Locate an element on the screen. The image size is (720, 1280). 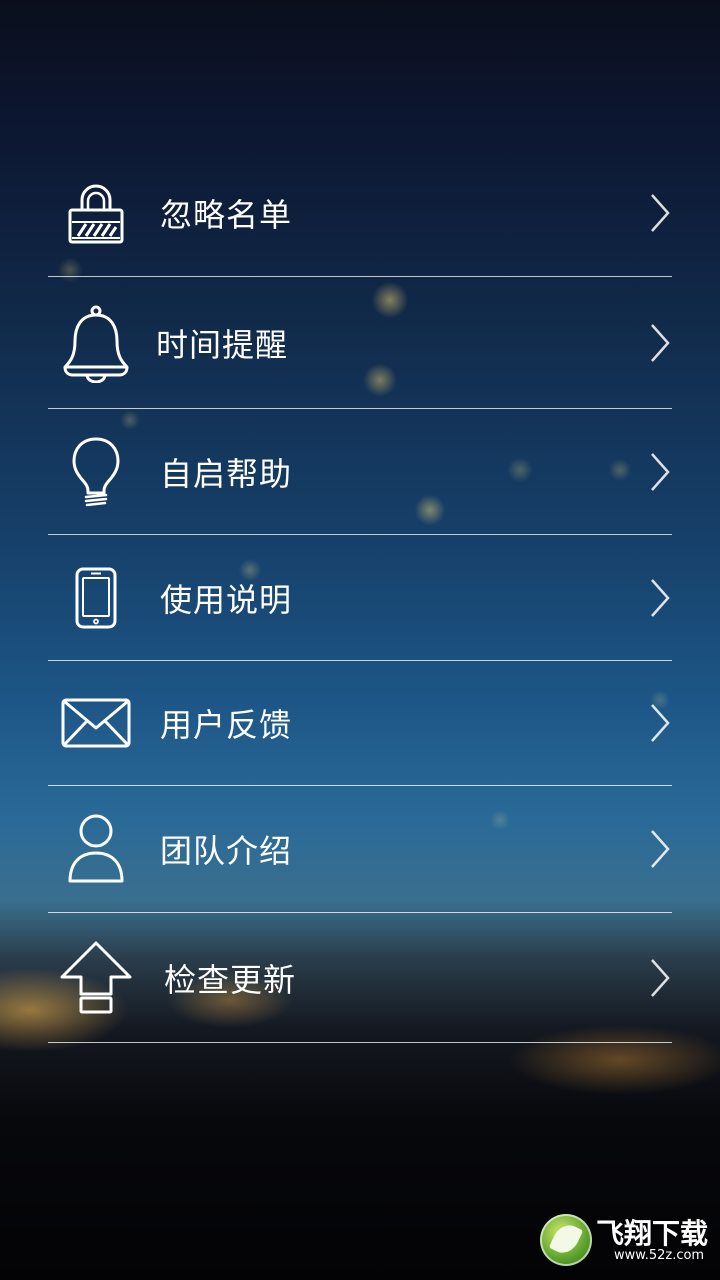
menu-item-check-update: 检查更新 is located at coordinates (360, 978).